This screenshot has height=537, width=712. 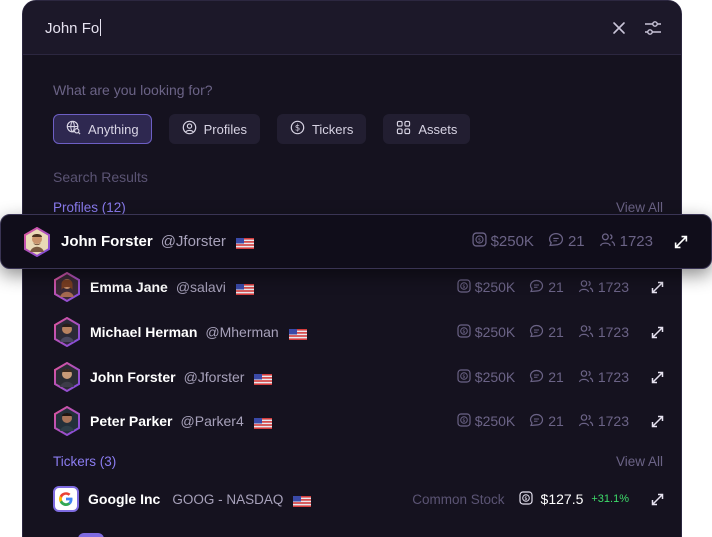 I want to click on profile-name: Peter Parker, so click(x=131, y=421).